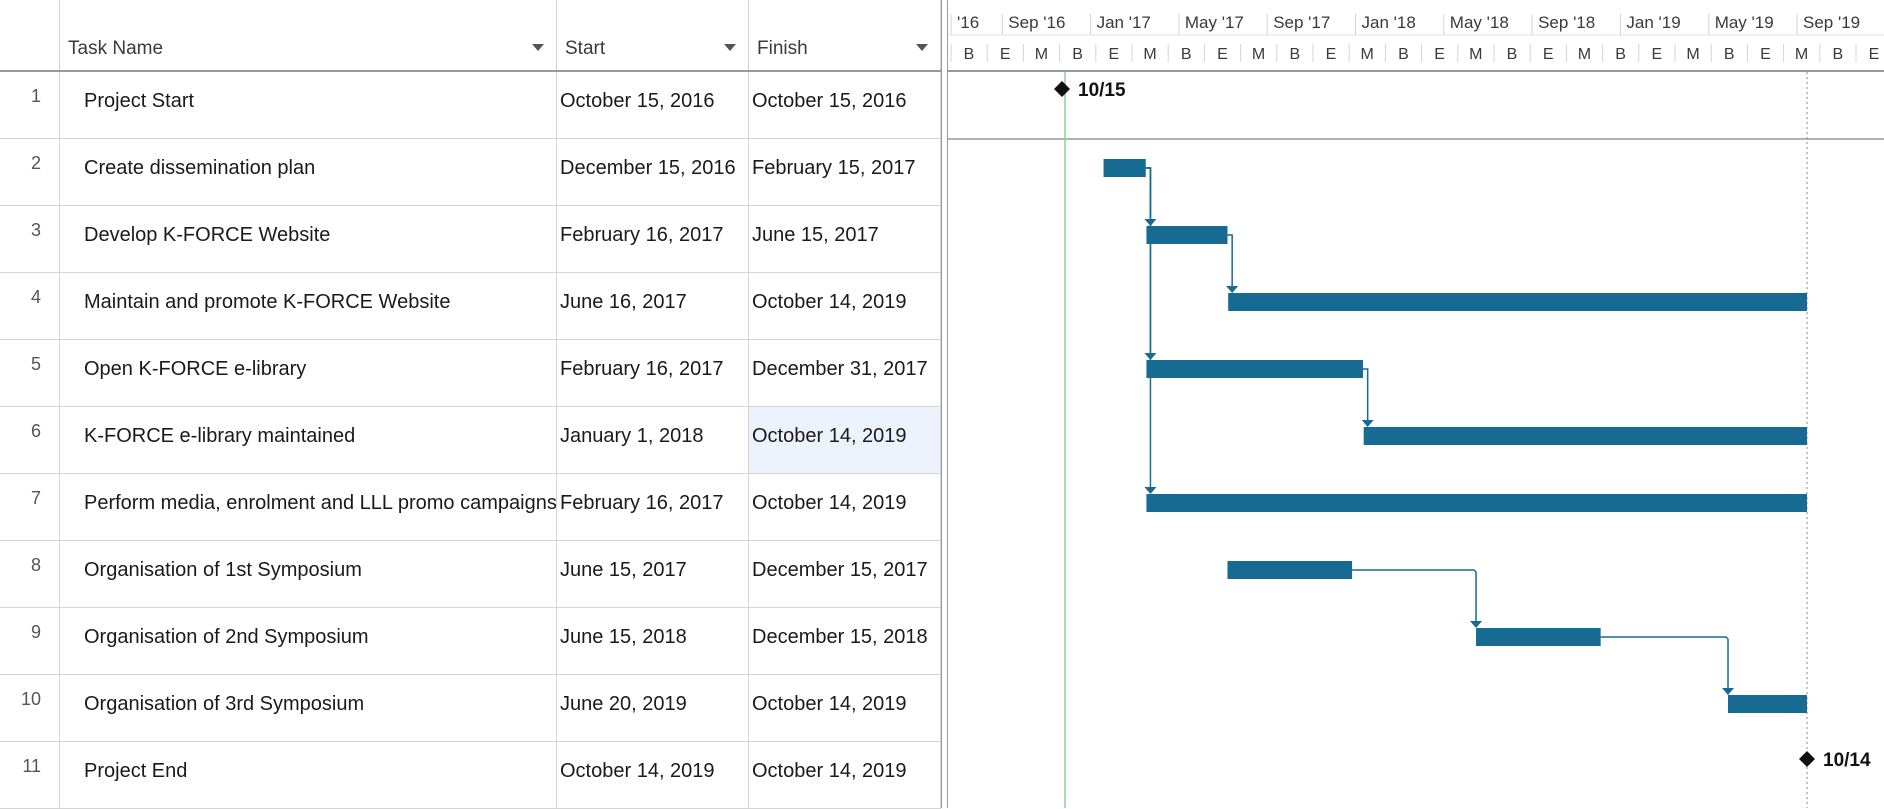 The height and width of the screenshot is (809, 1884). I want to click on start-date-cell: January 1, 2018, so click(653, 440).